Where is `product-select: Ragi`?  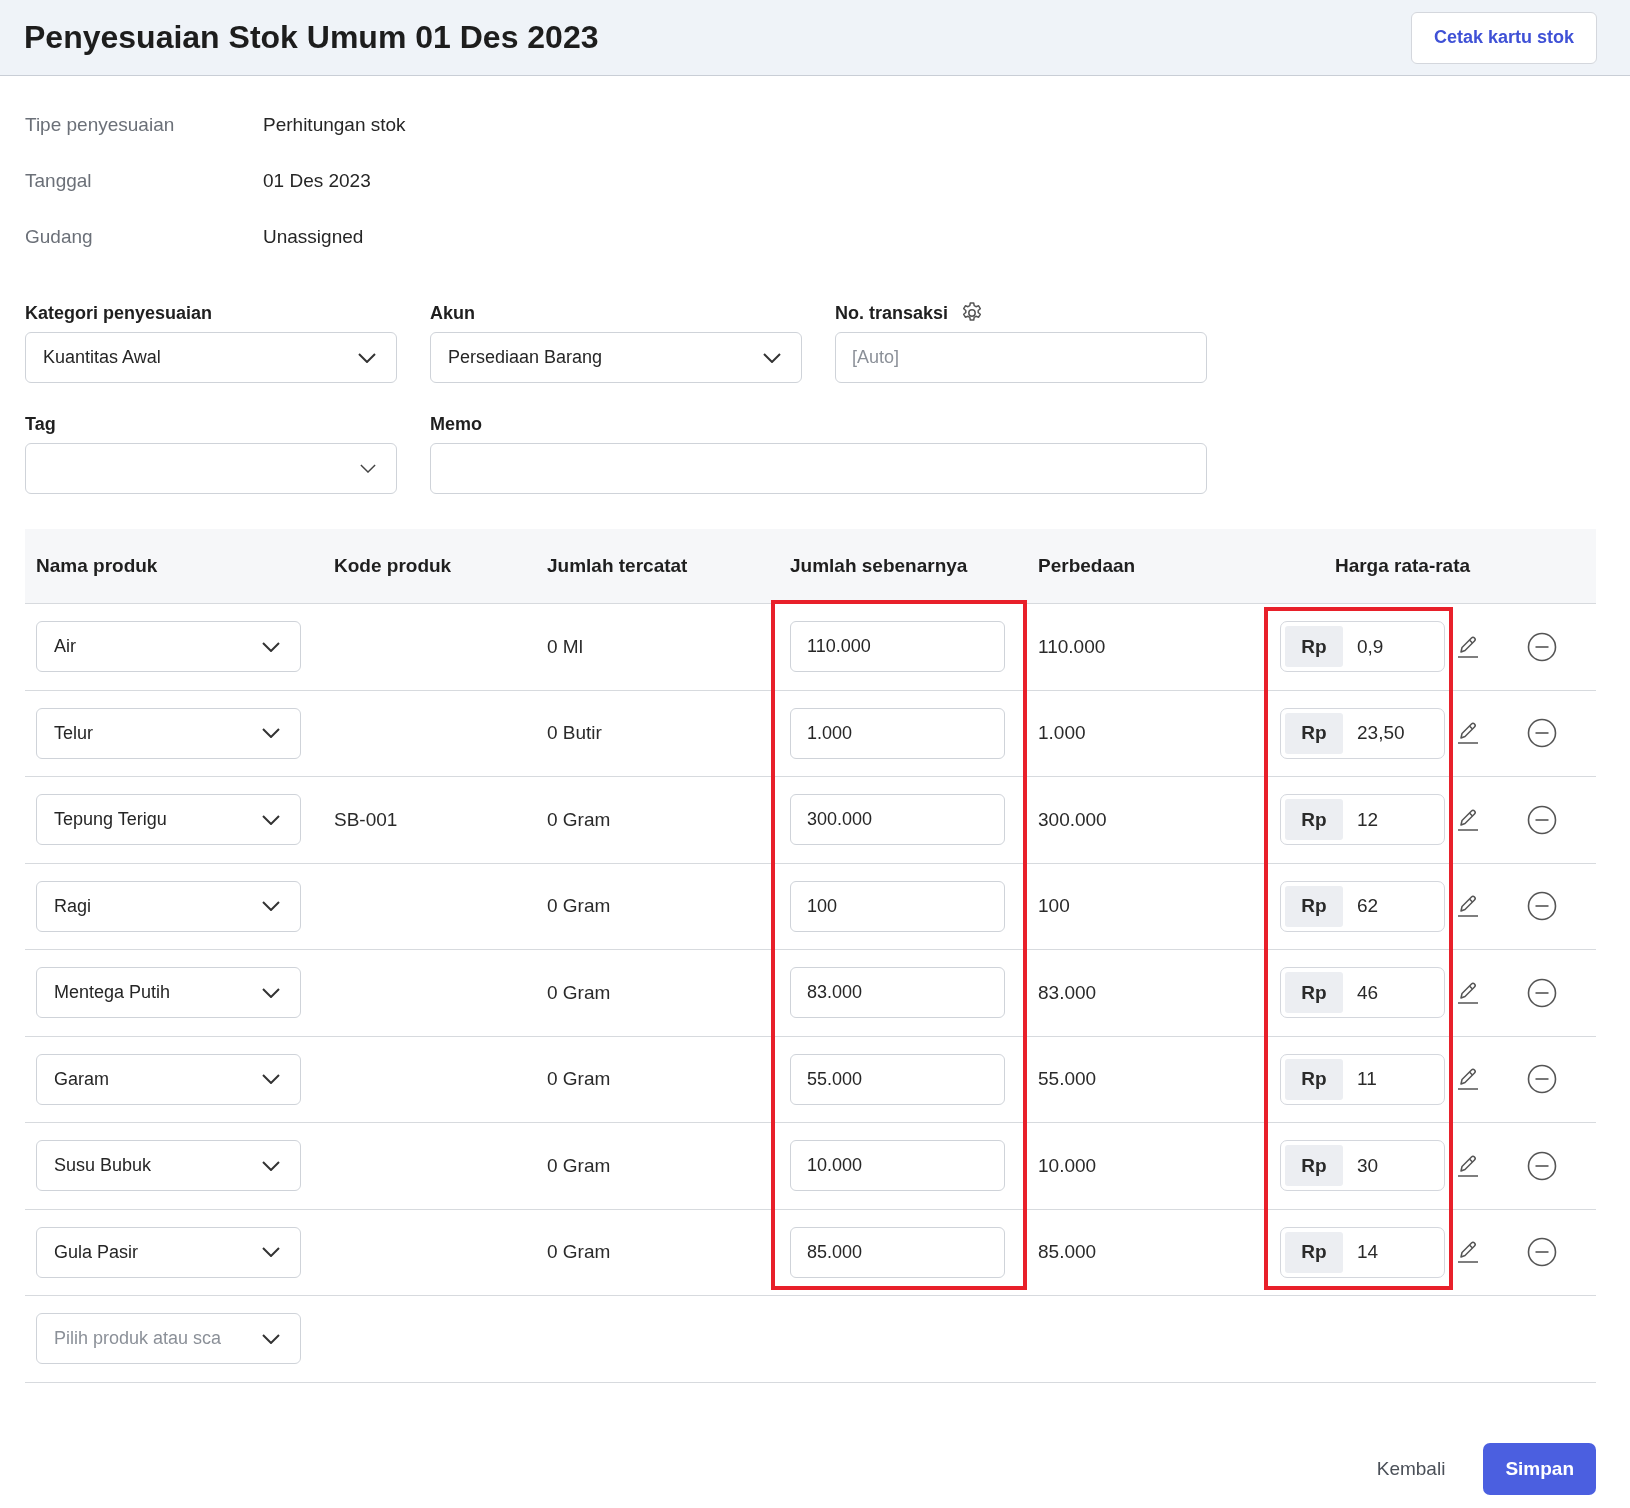
product-select: Ragi is located at coordinates (168, 906).